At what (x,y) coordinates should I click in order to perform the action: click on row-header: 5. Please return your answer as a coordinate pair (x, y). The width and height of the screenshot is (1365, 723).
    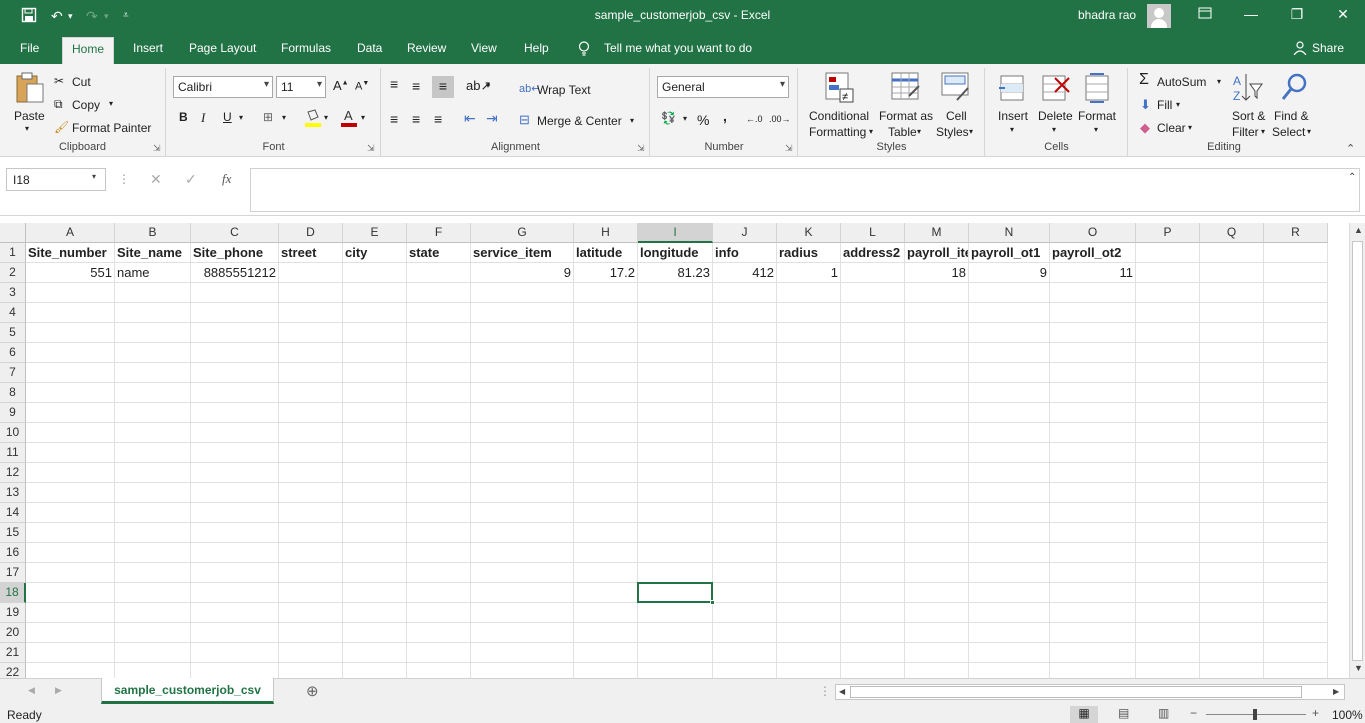
    Looking at the image, I should click on (13, 333).